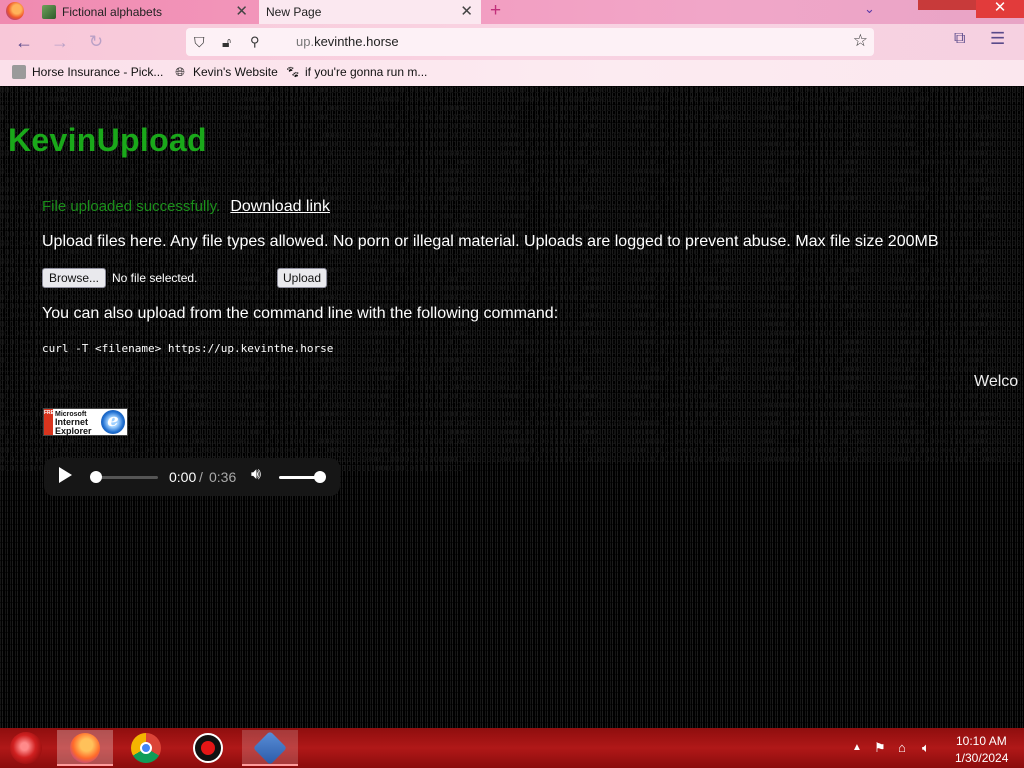  I want to click on globe-icon: 🌐︎, so click(180, 72).